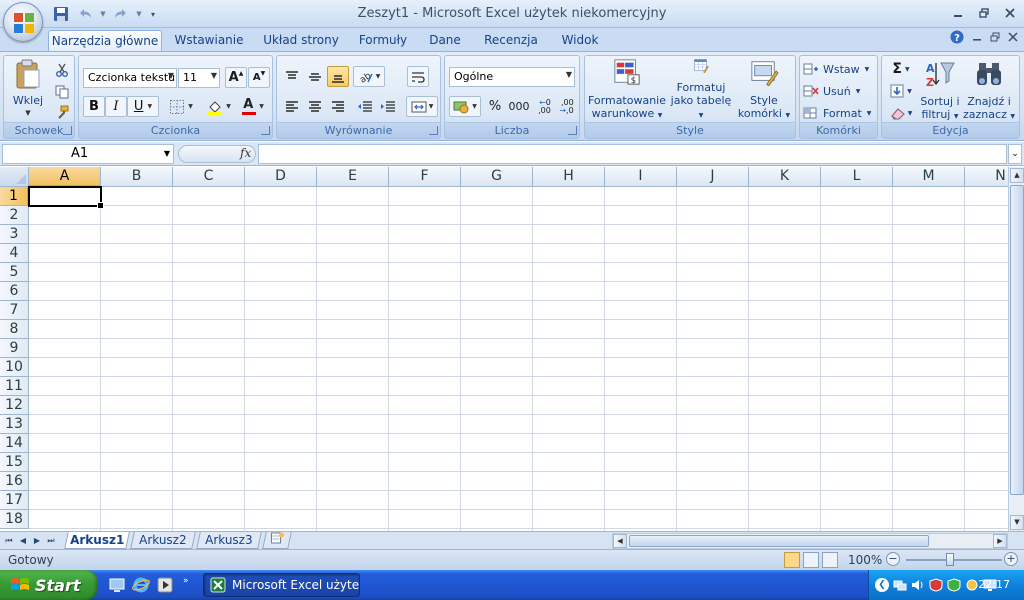  Describe the element at coordinates (620, 541) in the screenshot. I see `scroll-left-icon: ◀` at that location.